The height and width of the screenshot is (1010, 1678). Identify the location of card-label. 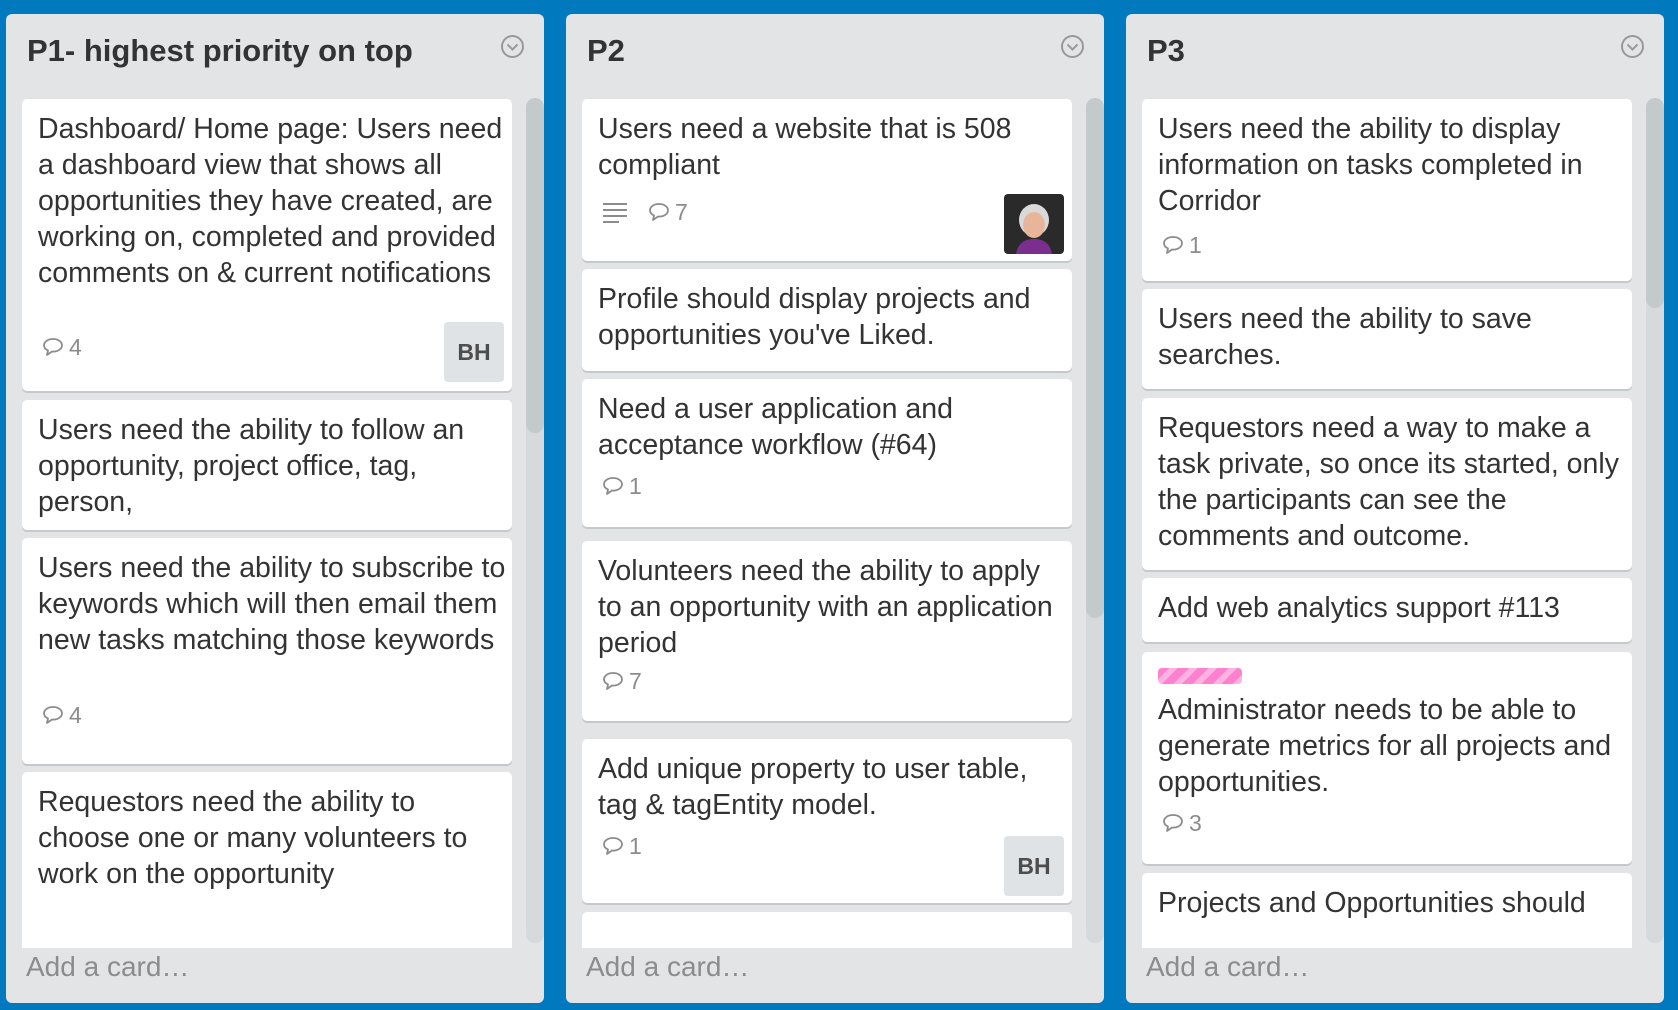
(1200, 676).